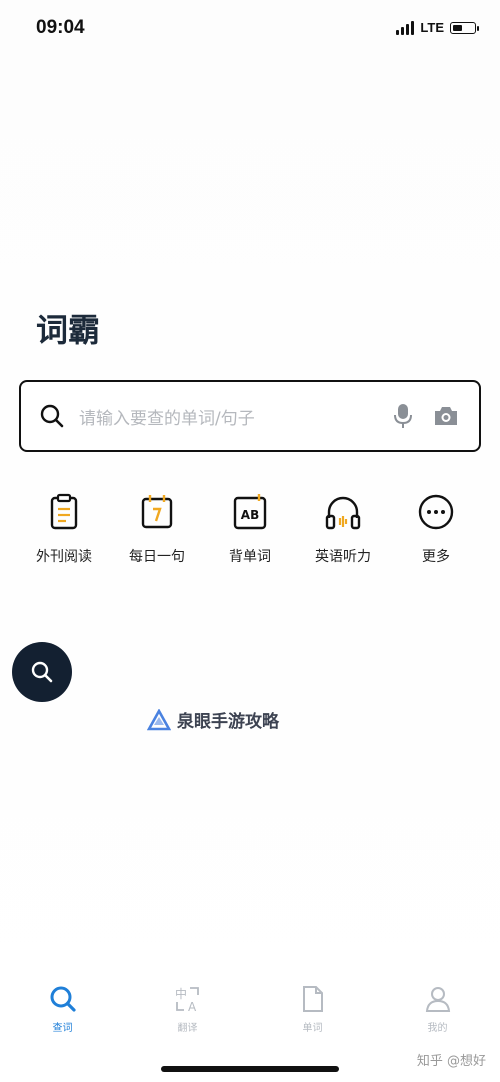 This screenshot has height=1082, width=500. Describe the element at coordinates (446, 416) in the screenshot. I see `camera-icon` at that location.